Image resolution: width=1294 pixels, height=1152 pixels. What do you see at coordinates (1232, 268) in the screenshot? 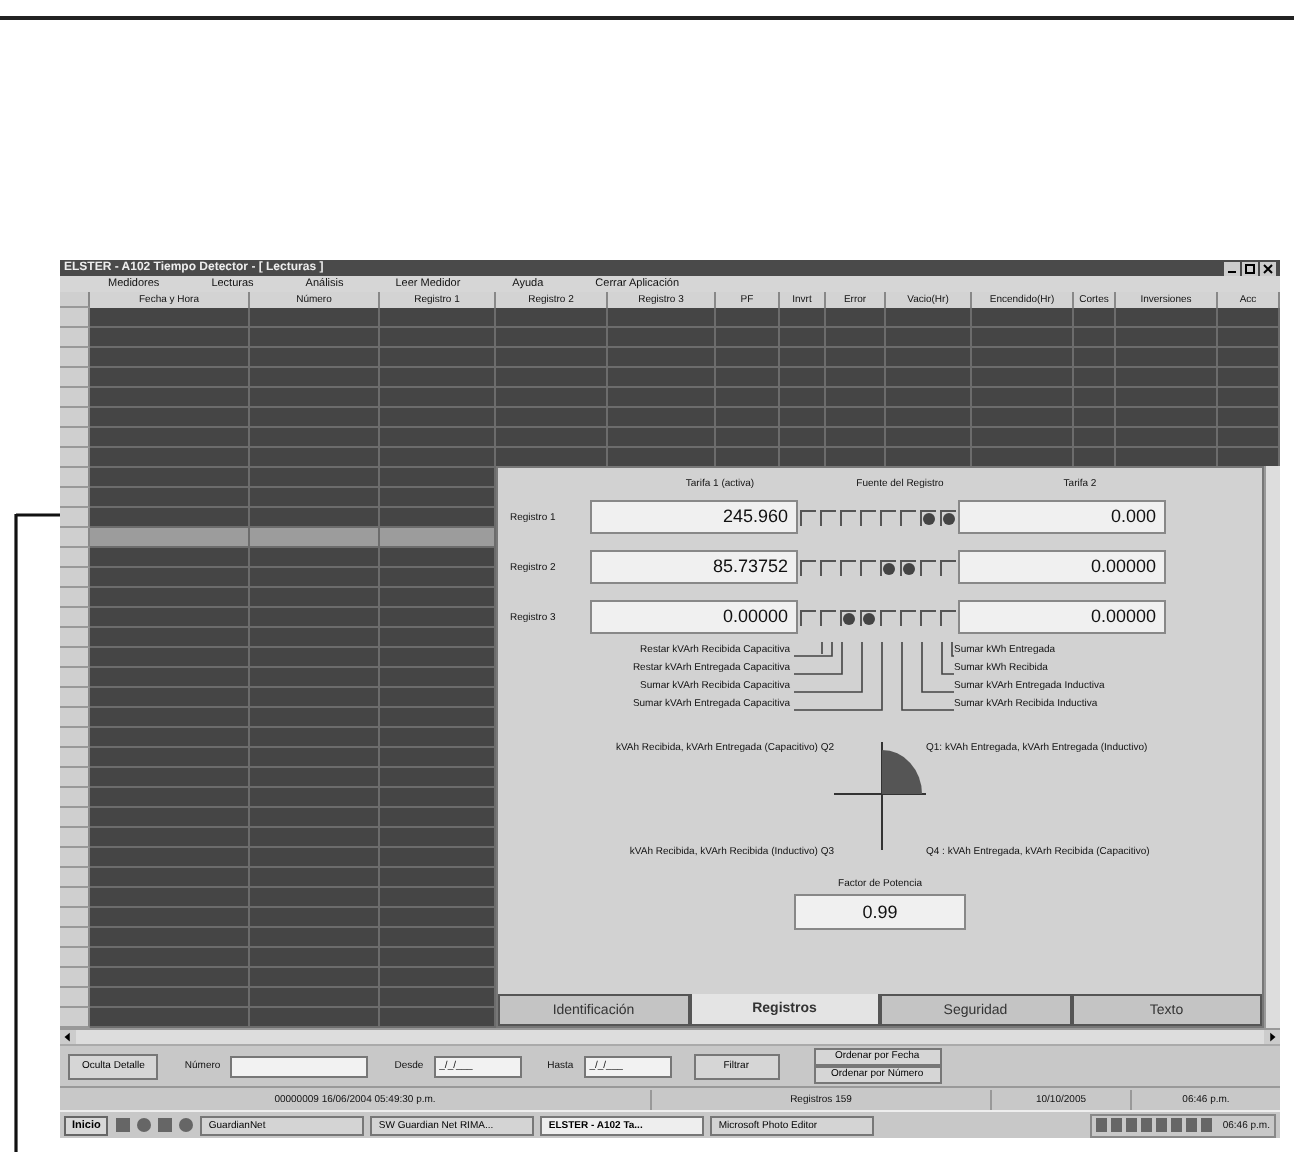
I see `minimize-icon` at bounding box center [1232, 268].